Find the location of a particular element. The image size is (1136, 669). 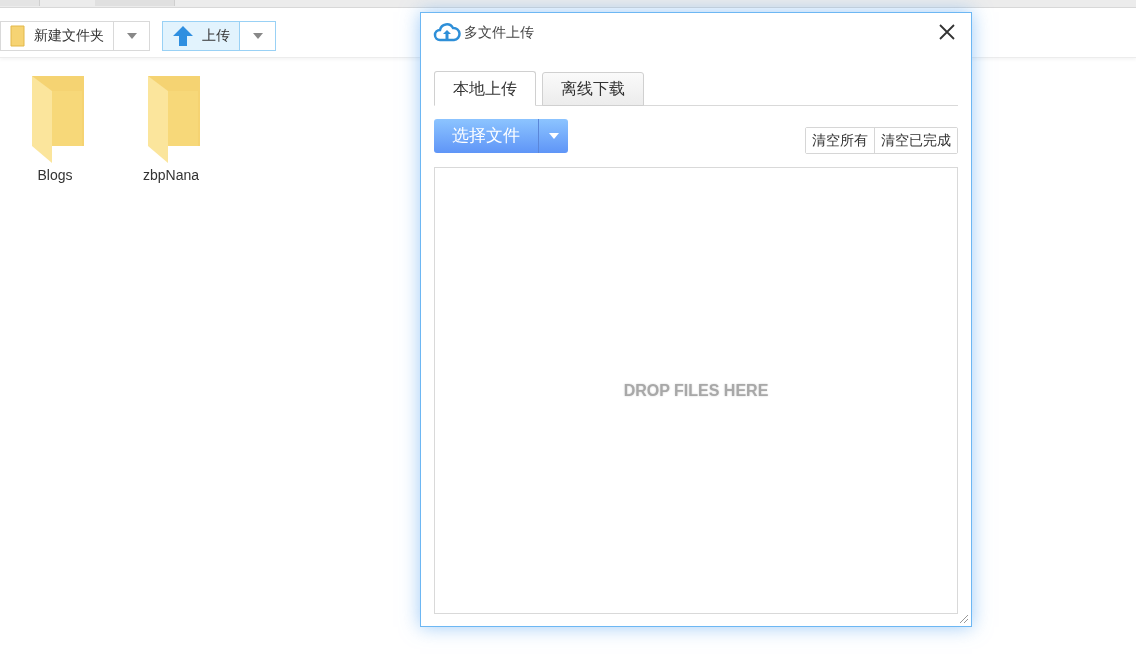

drop-hint: DROP FILES HERE is located at coordinates (696, 390).